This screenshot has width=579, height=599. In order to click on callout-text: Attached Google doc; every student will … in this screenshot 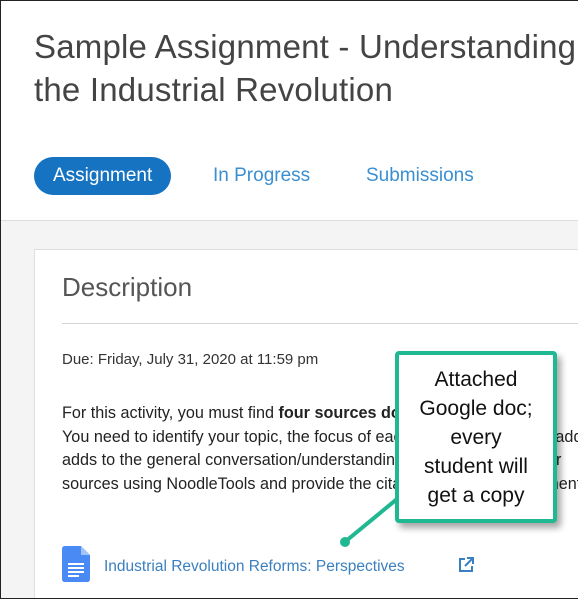, I will do `click(476, 437)`.